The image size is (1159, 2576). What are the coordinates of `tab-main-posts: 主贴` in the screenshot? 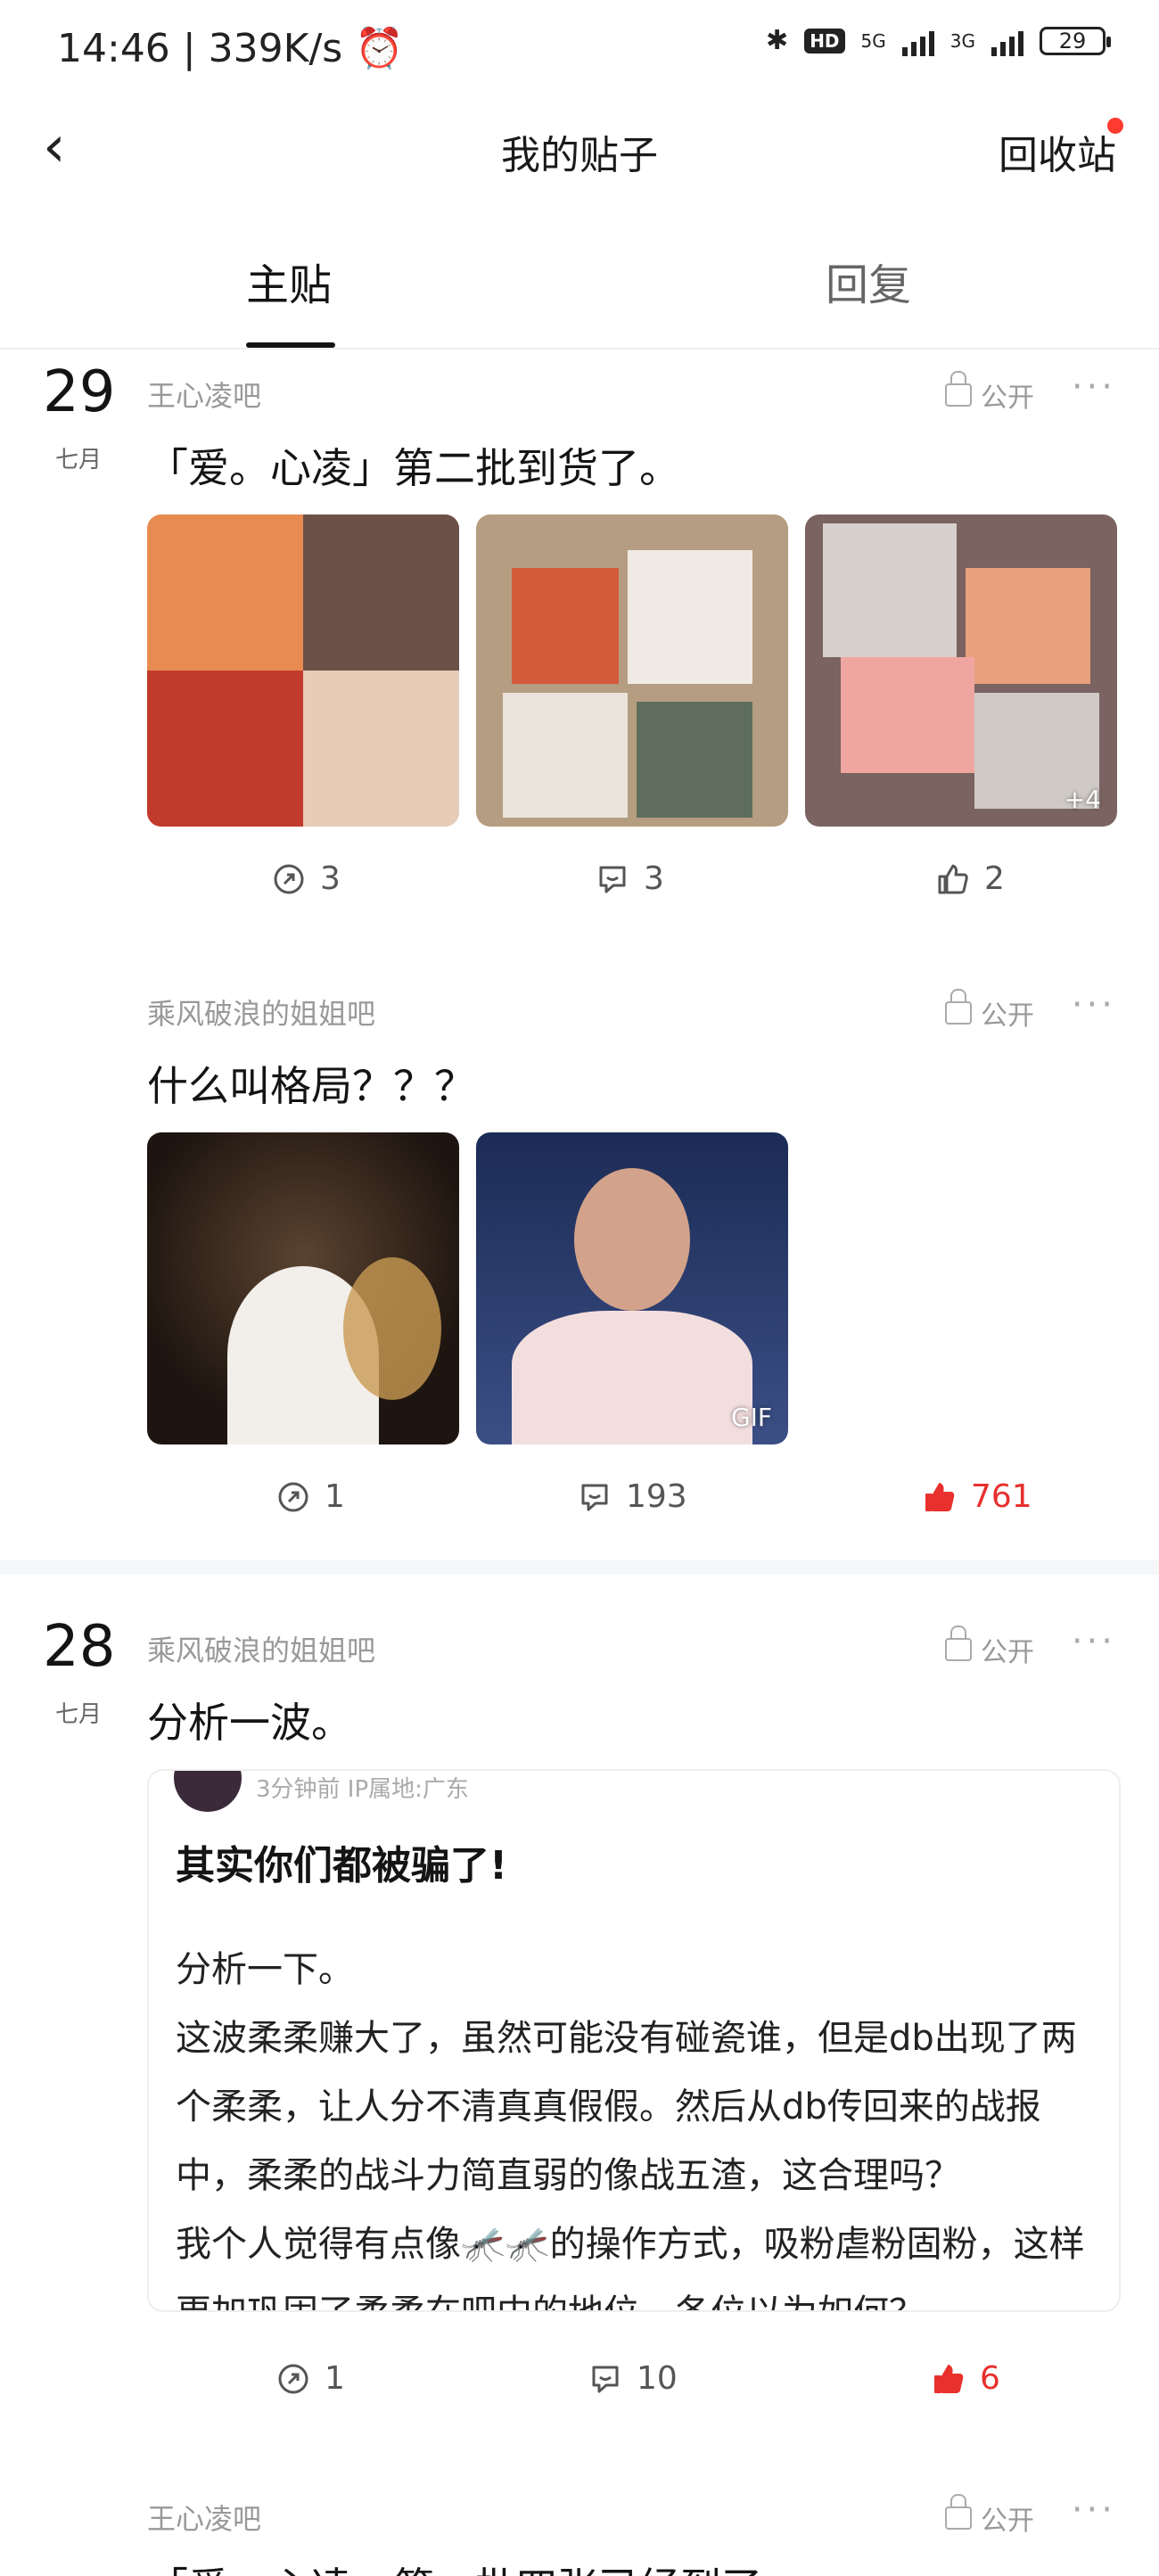 It's located at (289, 281).